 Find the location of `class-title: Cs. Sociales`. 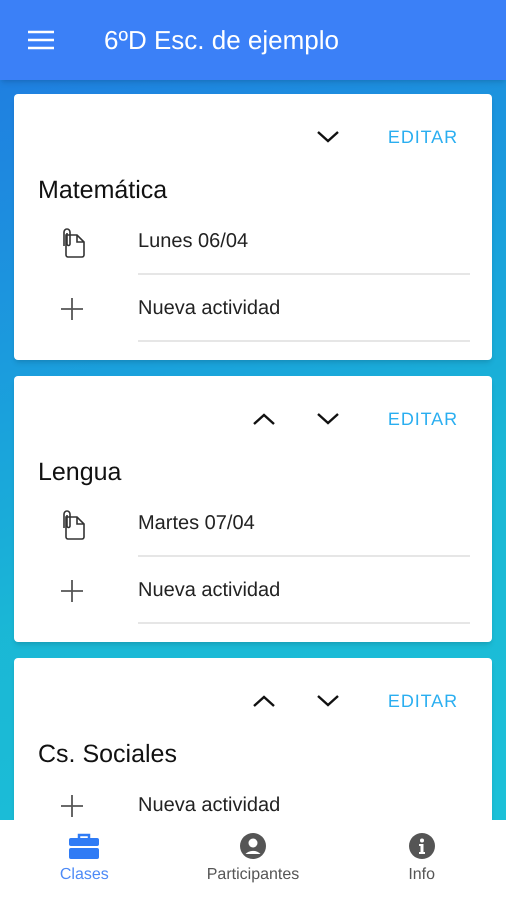

class-title: Cs. Sociales is located at coordinates (107, 754).